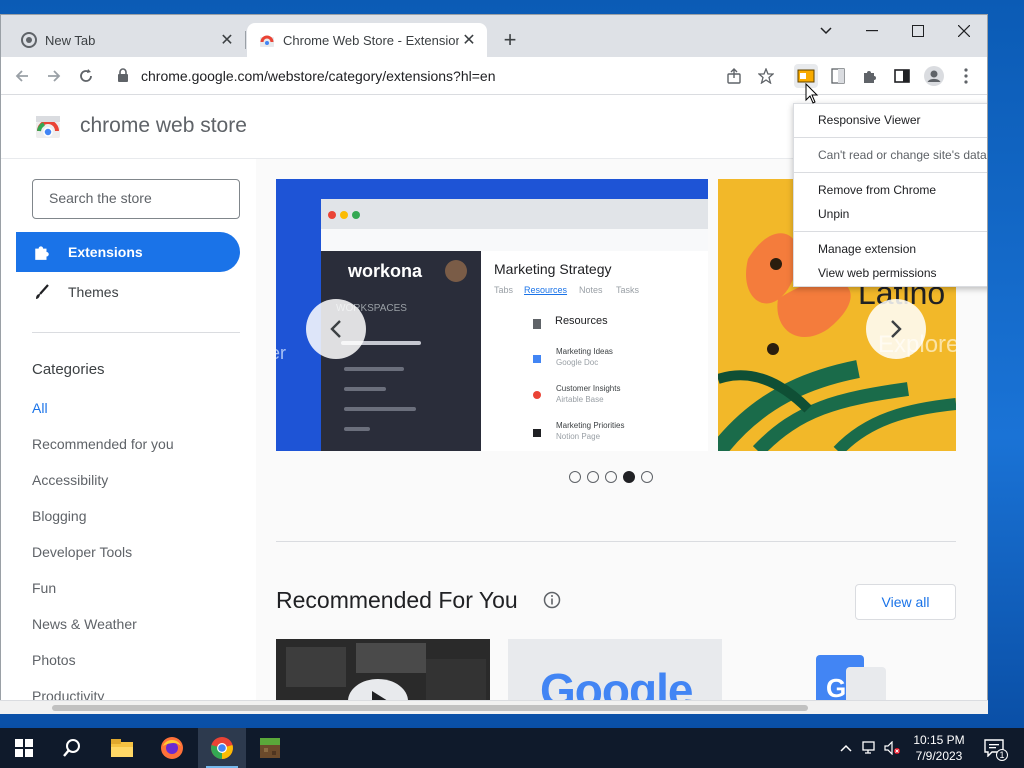 Image resolution: width=1024 pixels, height=768 pixels. Describe the element at coordinates (629, 477) in the screenshot. I see `carousel-dot-active` at that location.